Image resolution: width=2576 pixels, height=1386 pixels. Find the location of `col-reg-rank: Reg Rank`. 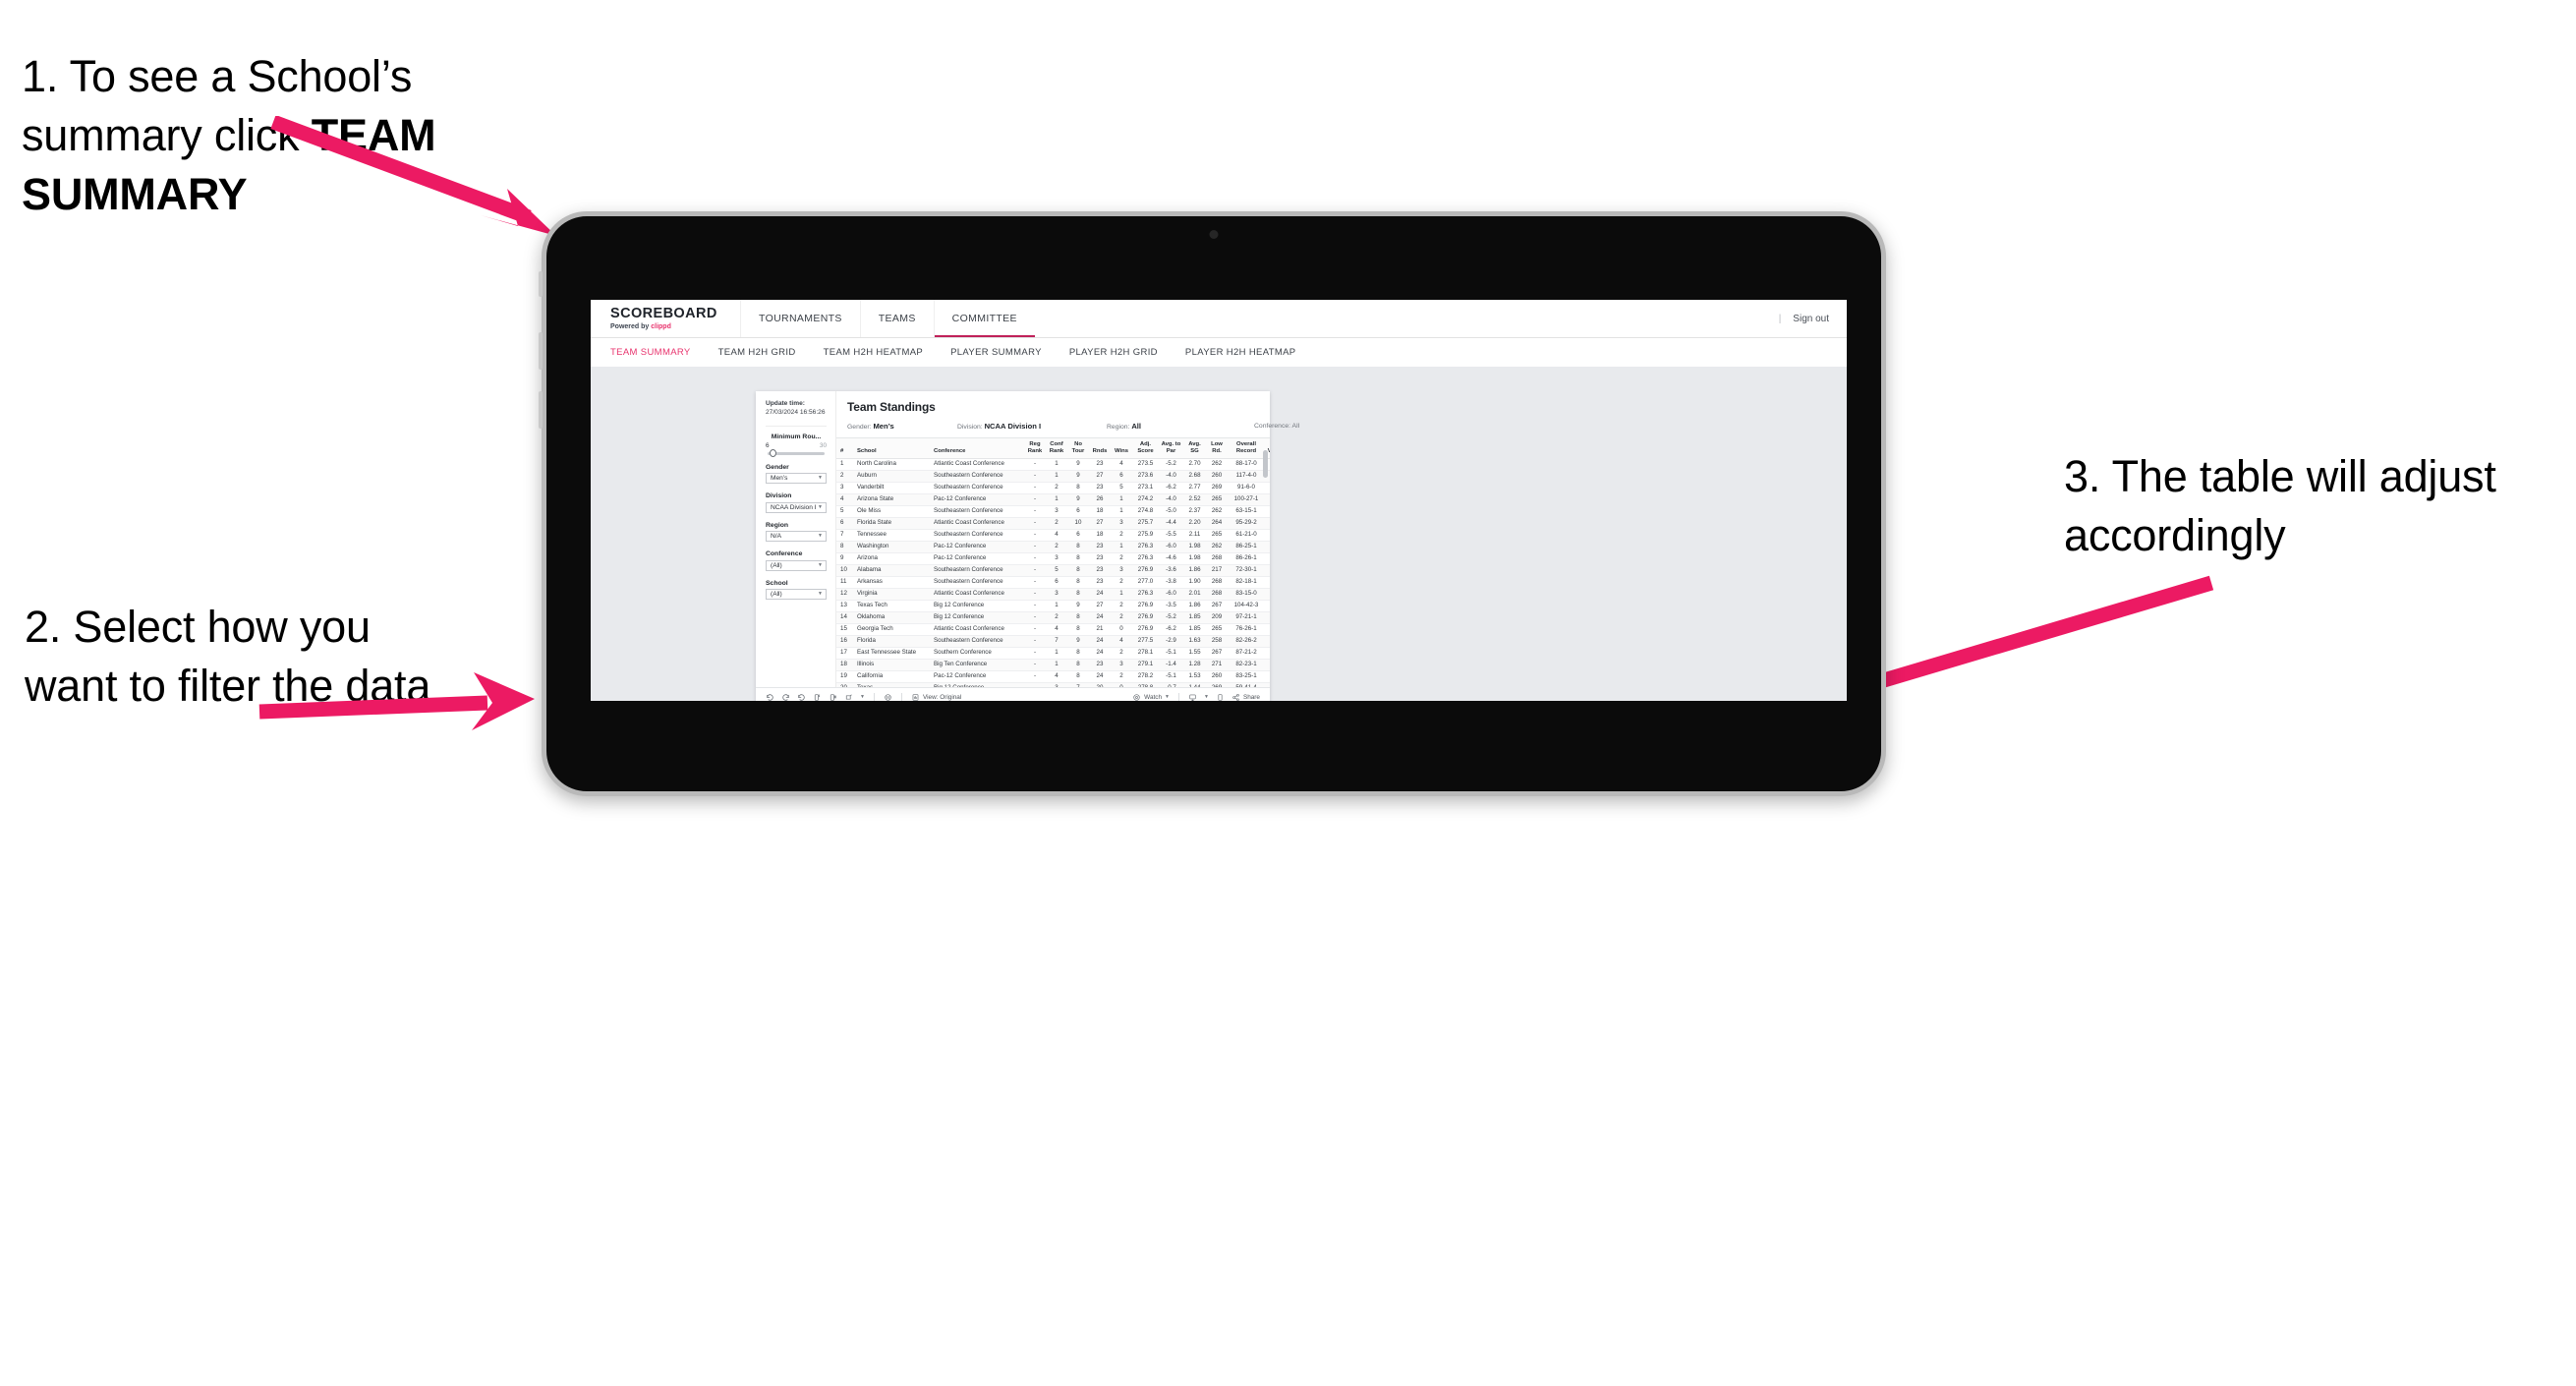

col-reg-rank: Reg Rank is located at coordinates (1035, 449).